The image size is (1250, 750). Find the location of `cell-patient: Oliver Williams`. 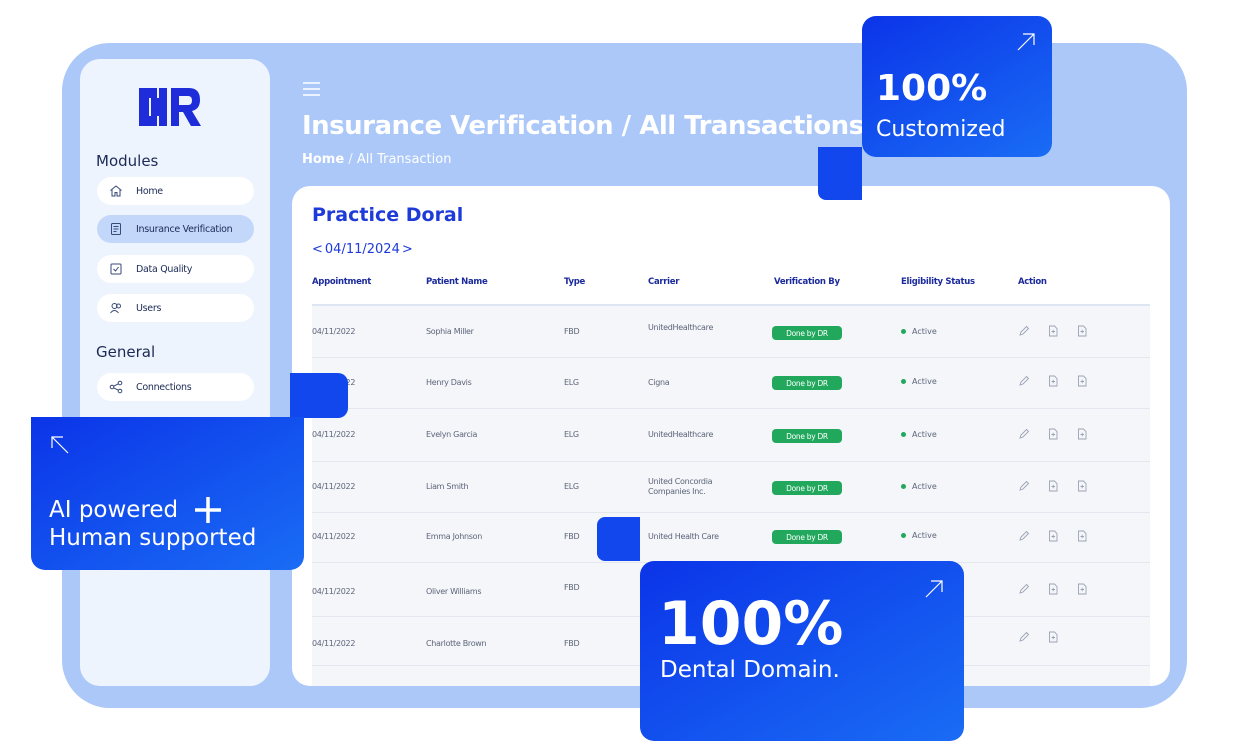

cell-patient: Oliver Williams is located at coordinates (454, 591).